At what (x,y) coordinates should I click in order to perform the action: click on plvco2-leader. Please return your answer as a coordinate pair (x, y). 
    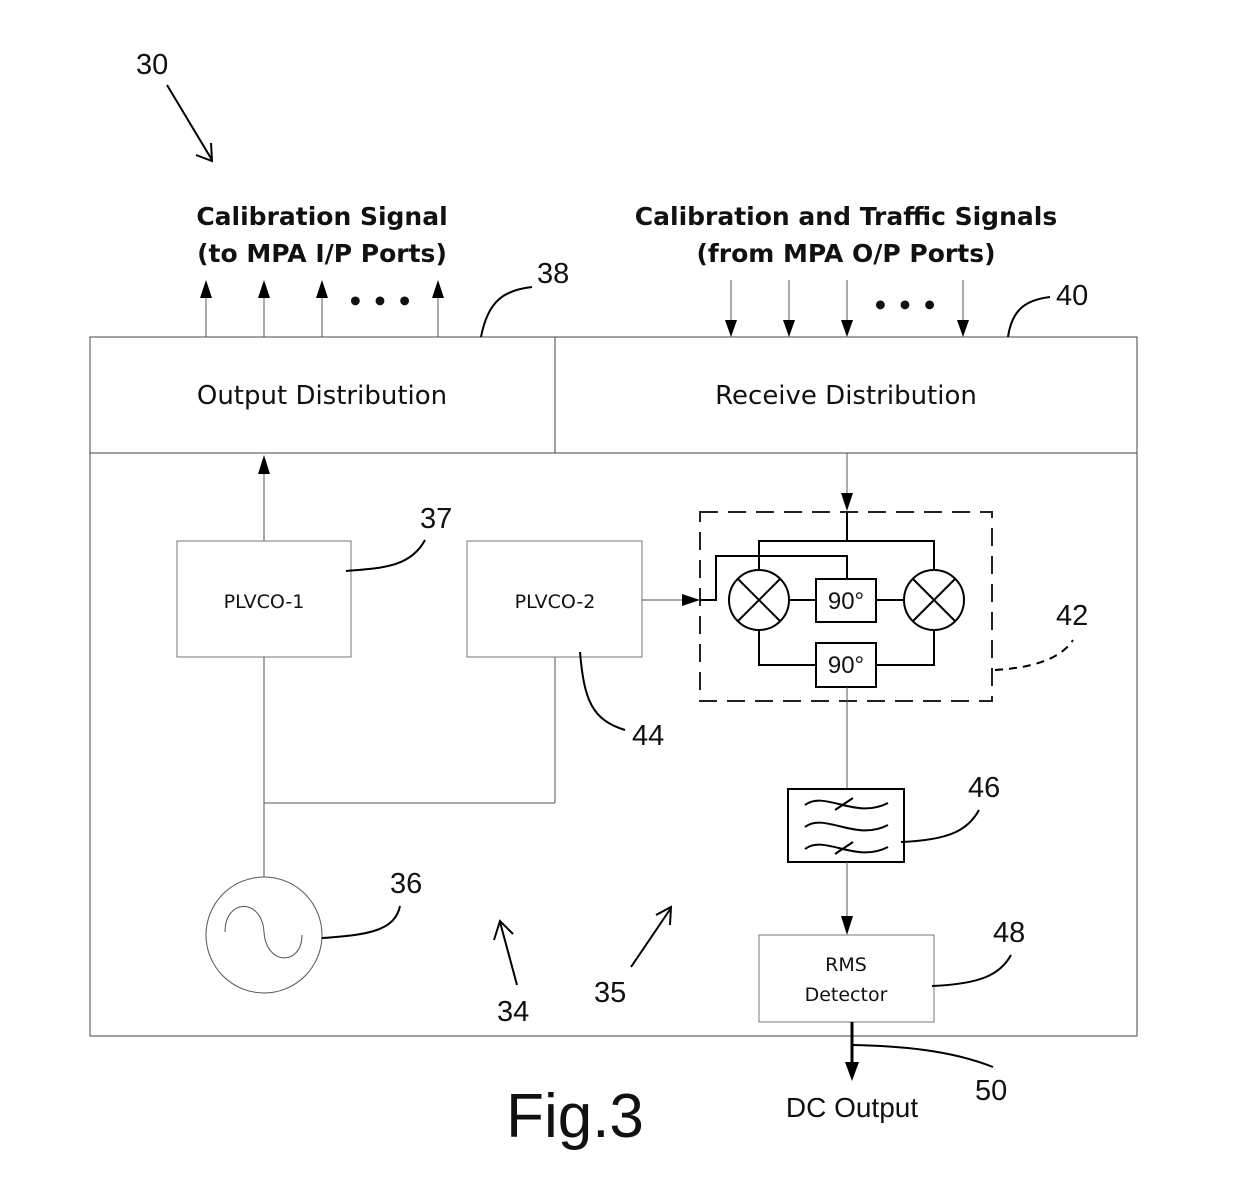
    Looking at the image, I should click on (602, 691).